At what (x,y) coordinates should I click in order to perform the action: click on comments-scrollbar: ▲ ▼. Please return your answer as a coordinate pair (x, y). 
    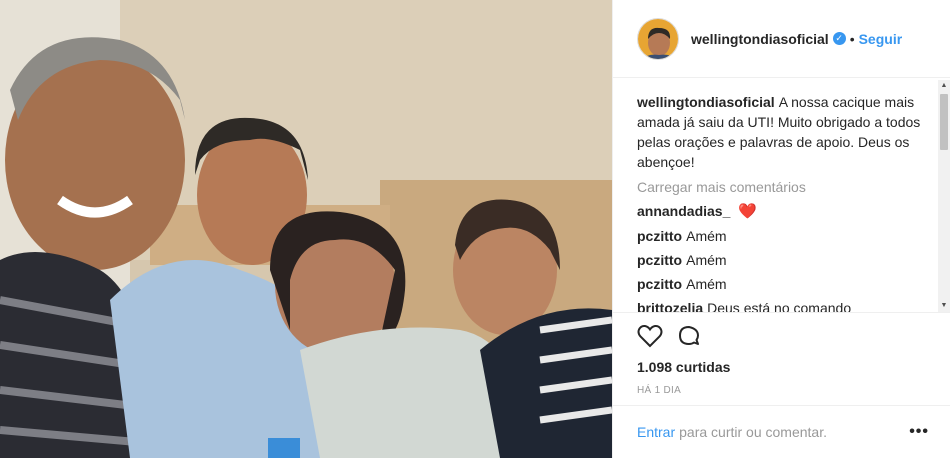
    Looking at the image, I should click on (944, 196).